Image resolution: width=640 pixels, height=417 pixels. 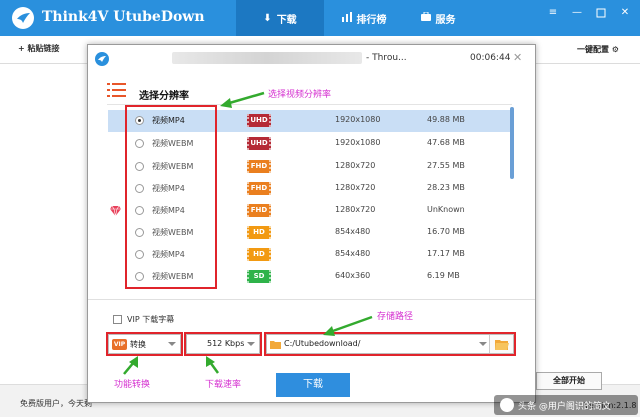 What do you see at coordinates (223, 385) in the screenshot?
I see `annotation-speed: 下载速率` at bounding box center [223, 385].